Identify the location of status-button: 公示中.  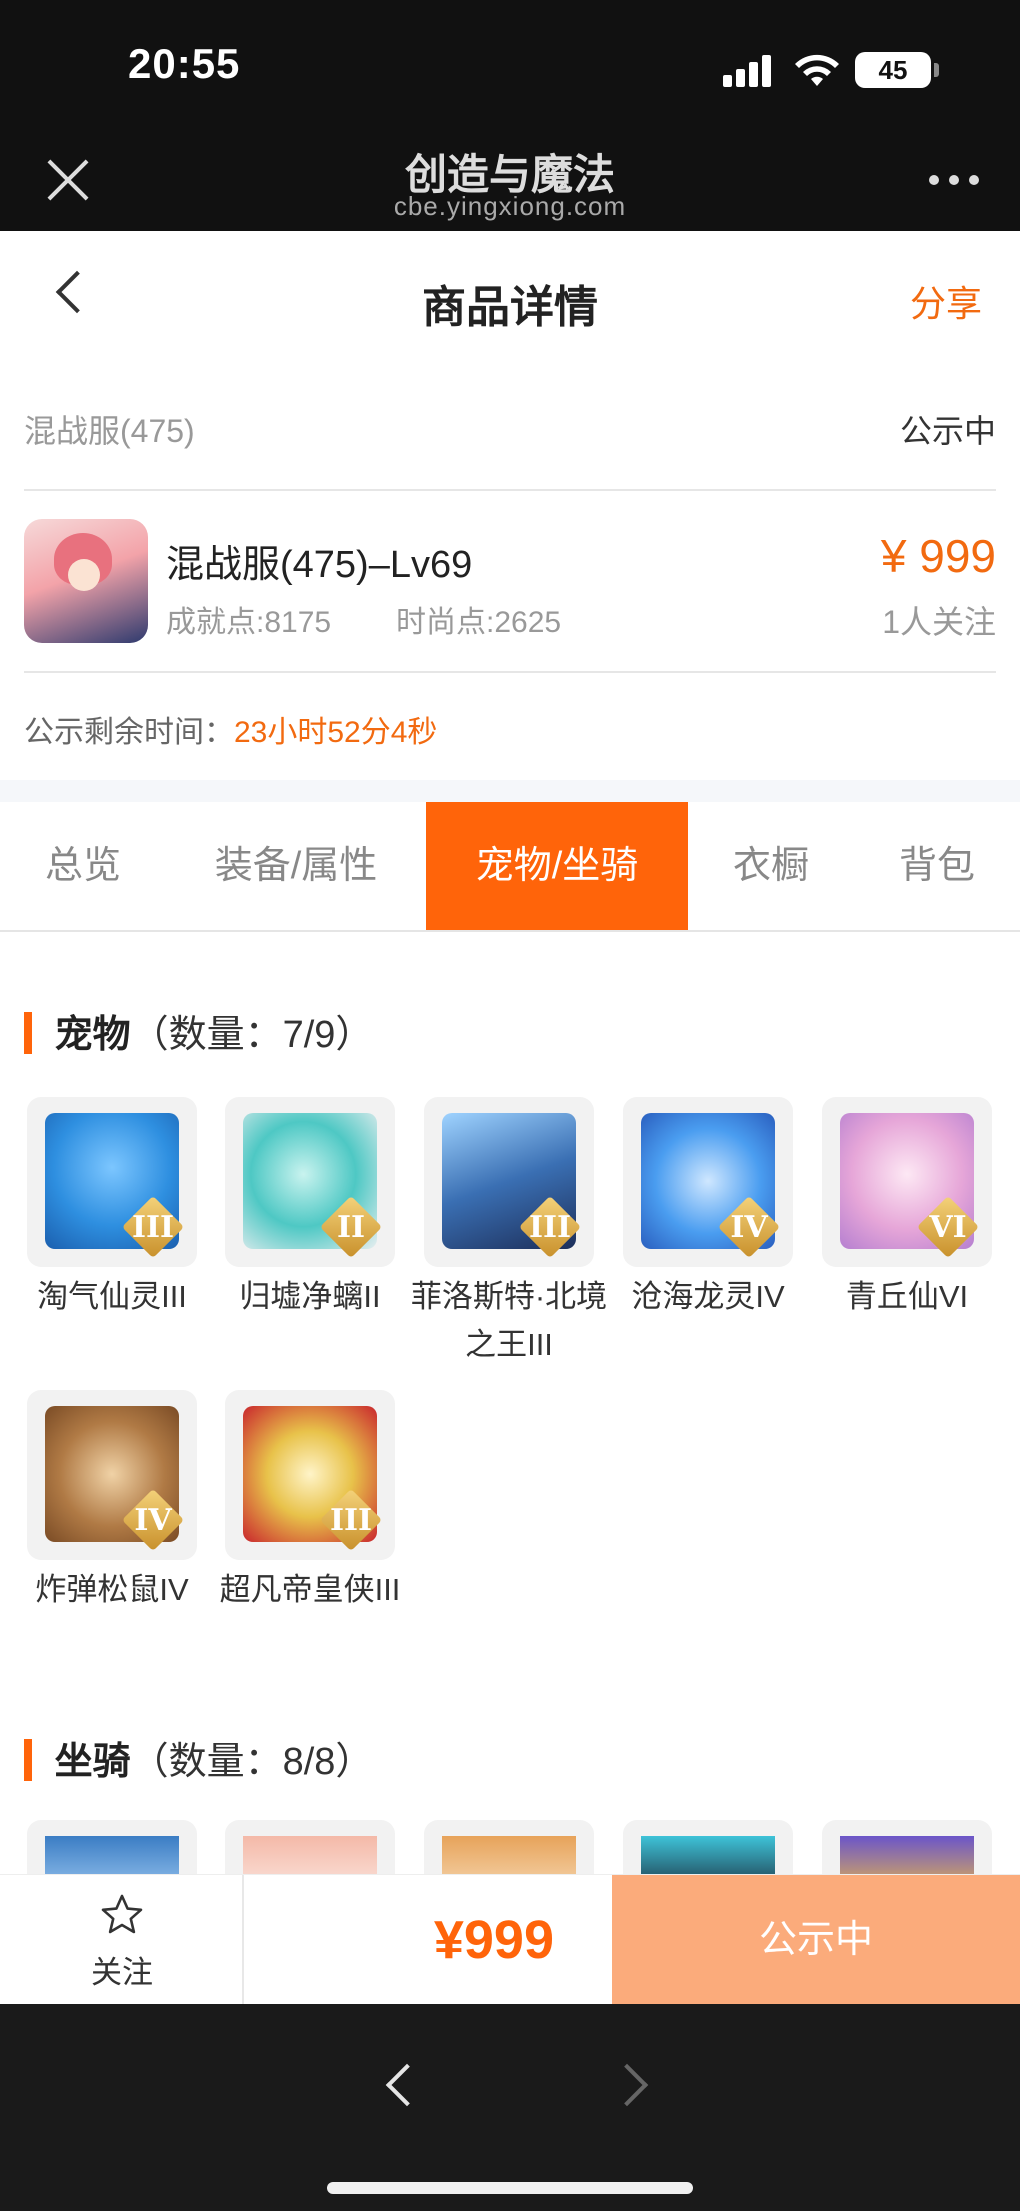
(816, 1940).